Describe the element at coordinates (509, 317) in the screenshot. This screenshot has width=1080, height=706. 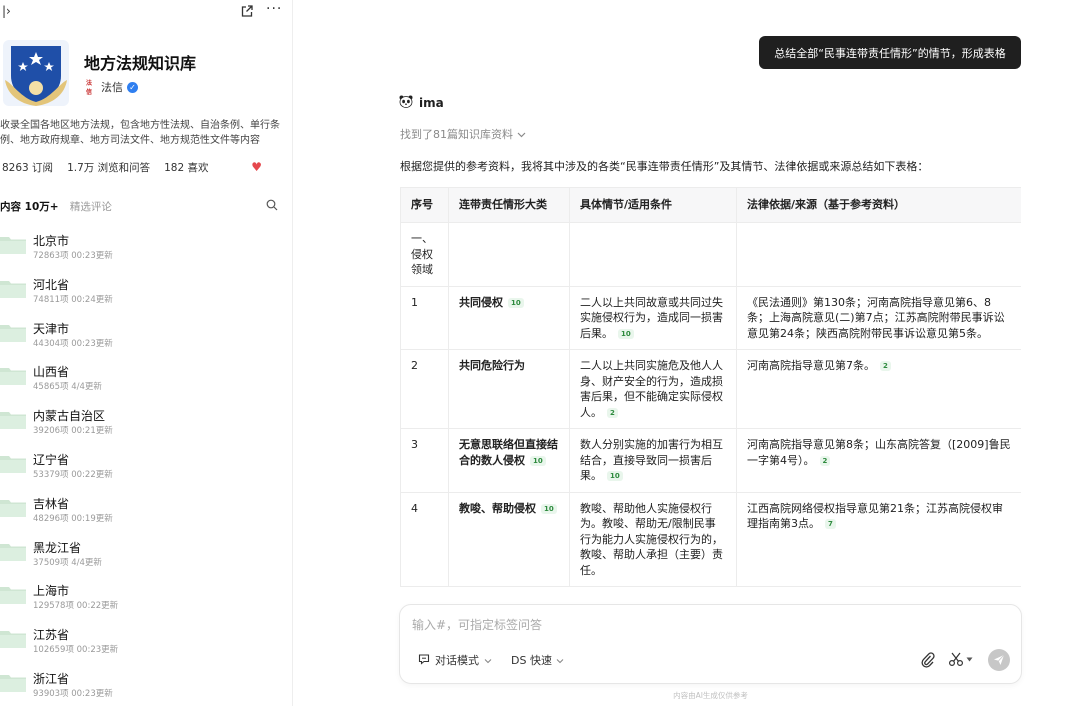
I see `category-cell: 共同侵权 10` at that location.